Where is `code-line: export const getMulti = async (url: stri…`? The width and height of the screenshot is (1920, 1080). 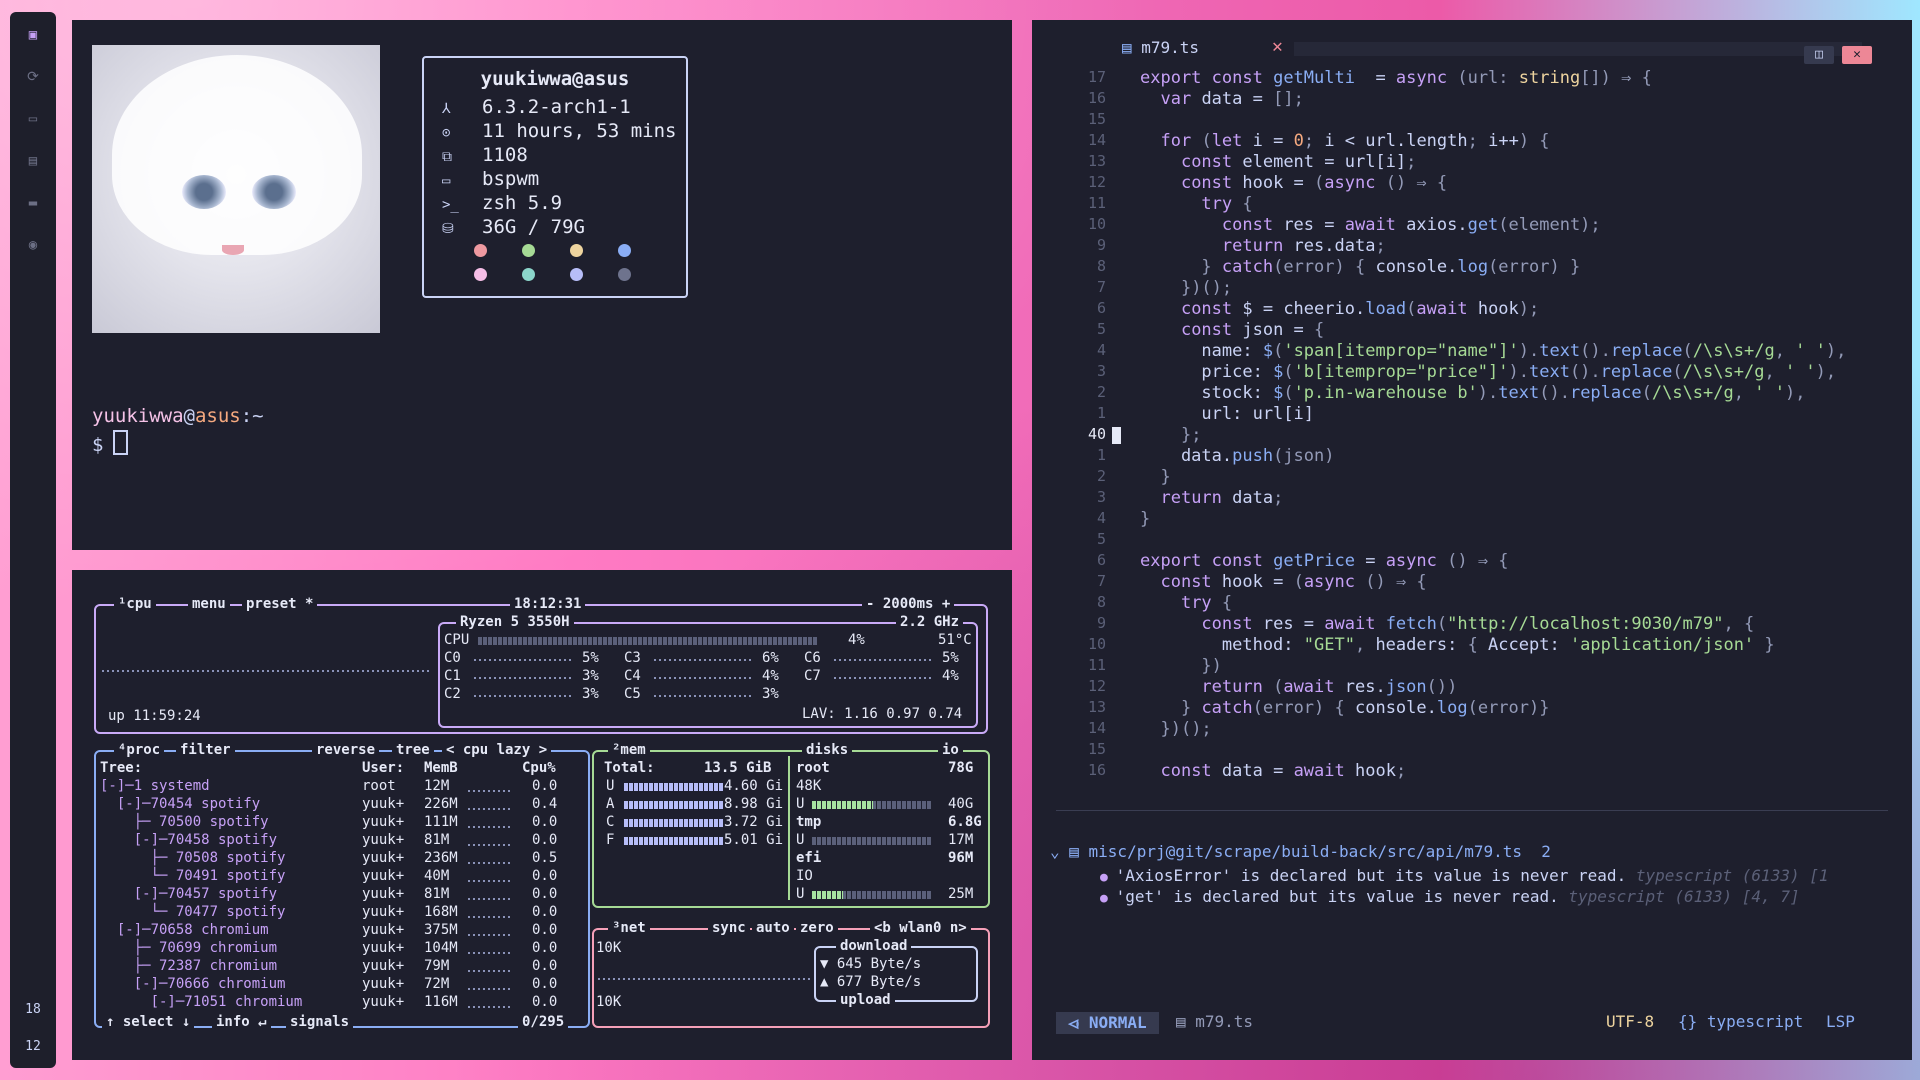 code-line: export const getMulti = async (url: stri… is located at coordinates (1396, 78).